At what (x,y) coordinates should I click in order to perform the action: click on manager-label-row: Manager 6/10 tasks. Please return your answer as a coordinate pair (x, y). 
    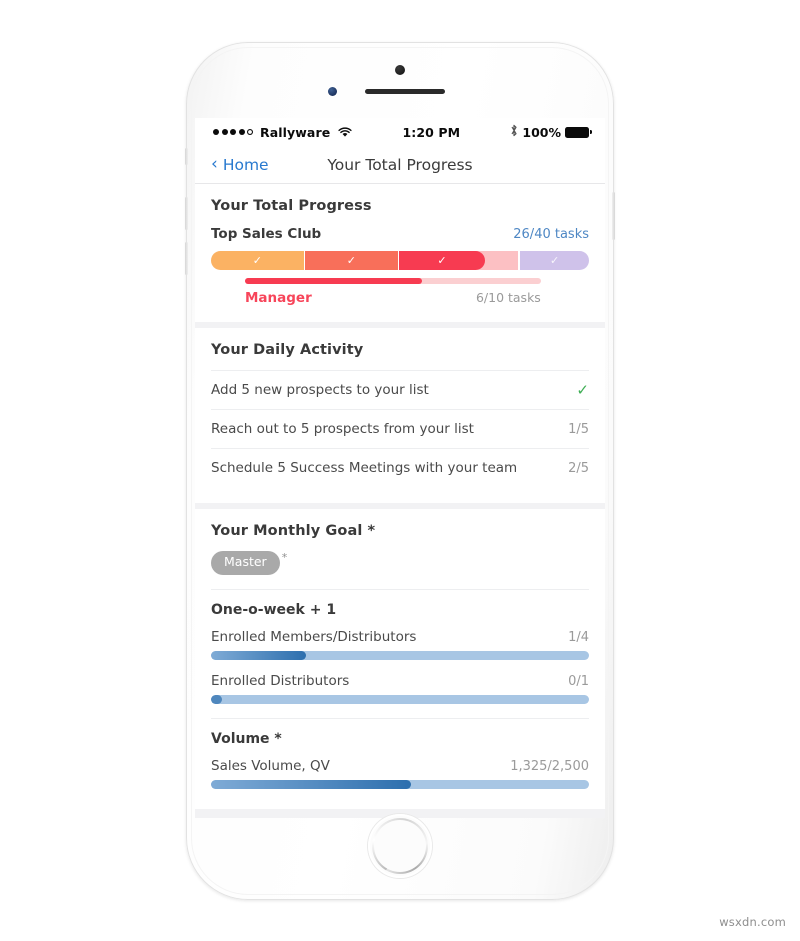
    Looking at the image, I should click on (393, 298).